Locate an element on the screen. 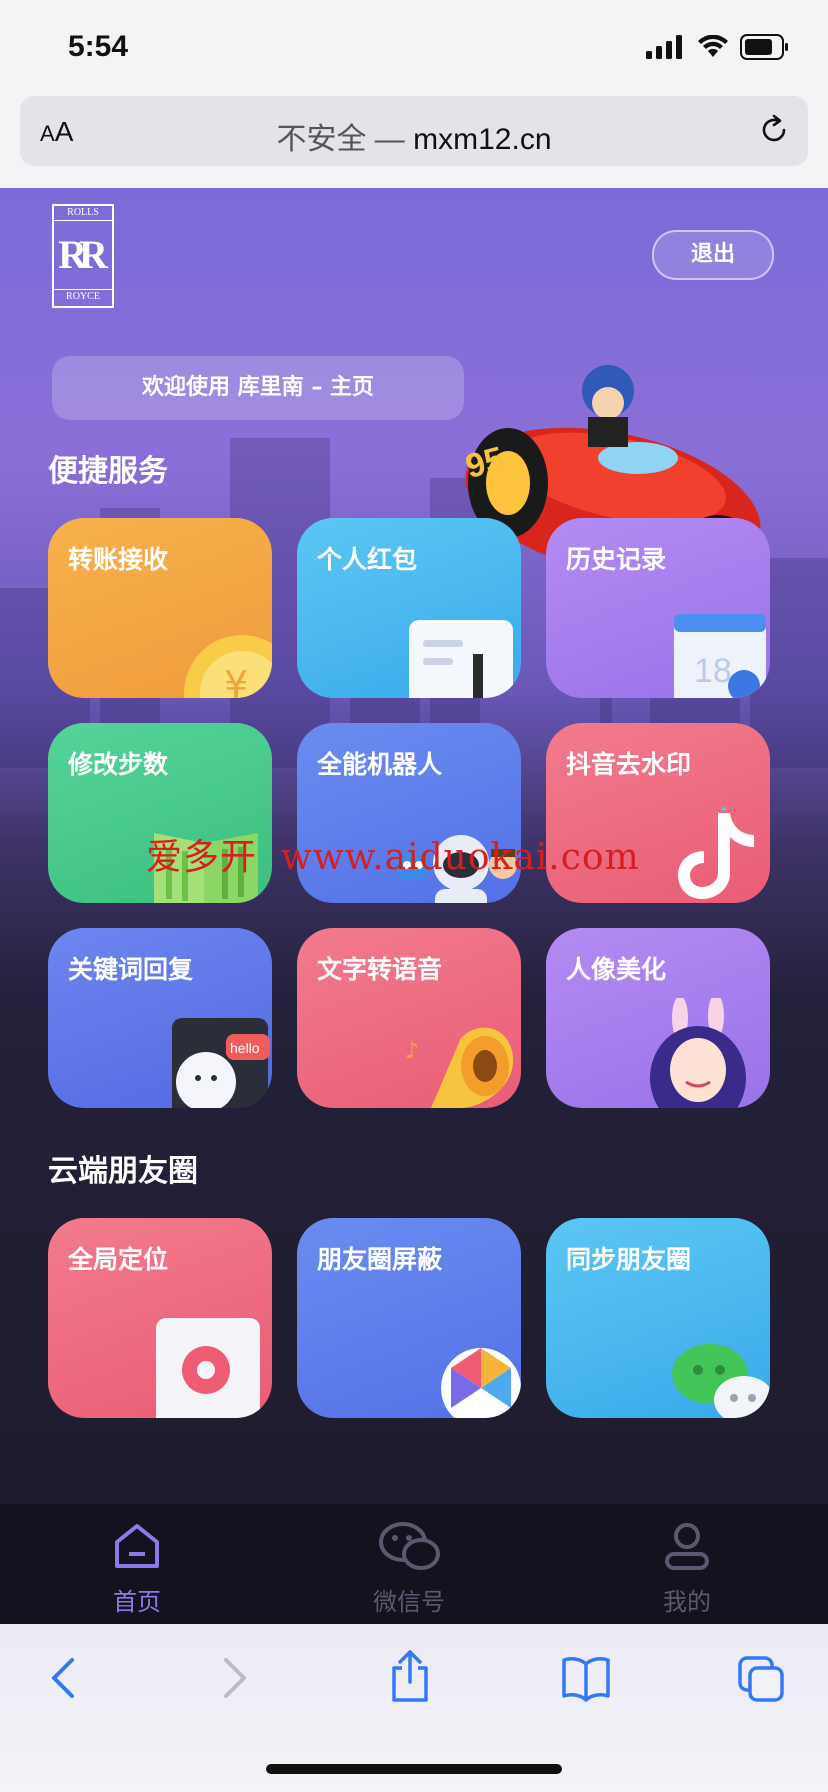 This screenshot has height=1792, width=828. security-label: 不安全 — is located at coordinates (345, 139).